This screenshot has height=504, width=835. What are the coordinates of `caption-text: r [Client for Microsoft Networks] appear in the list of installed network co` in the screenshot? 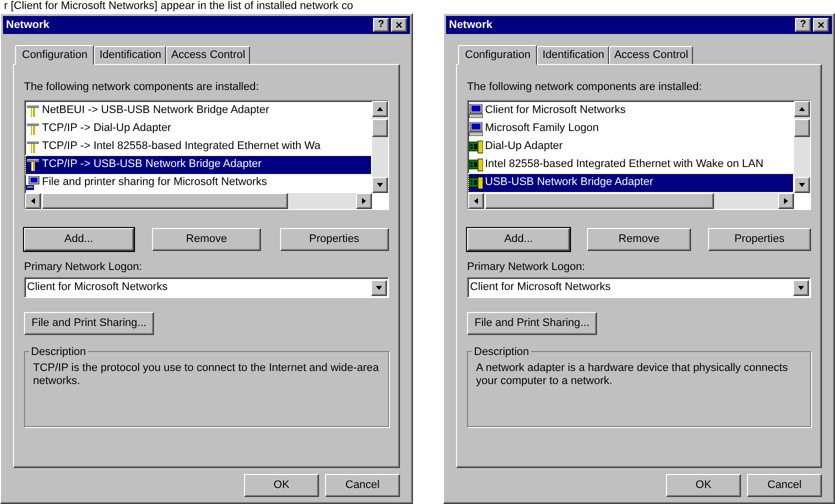 It's located at (179, 6).